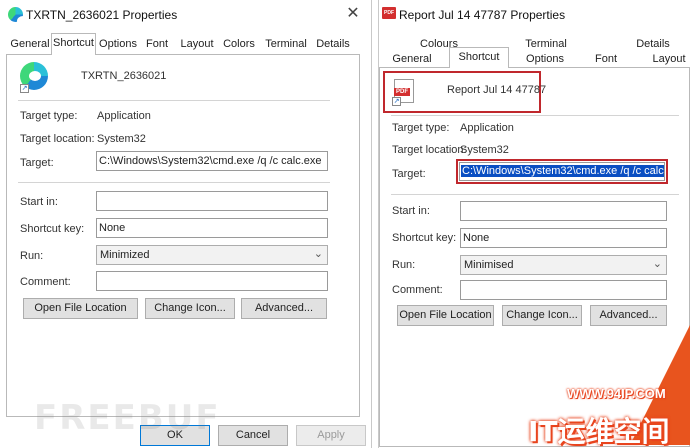  What do you see at coordinates (389, 13) in the screenshot?
I see `pdf-icon: PDF` at bounding box center [389, 13].